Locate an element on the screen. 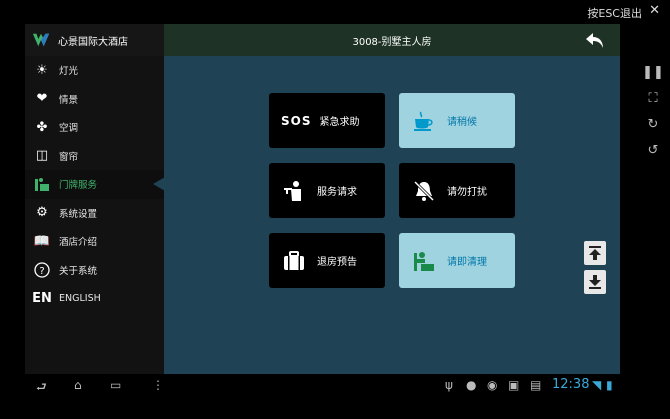 Image resolution: width=670 pixels, height=419 pixels. sidebar-item-label: 窗帘 is located at coordinates (69, 157).